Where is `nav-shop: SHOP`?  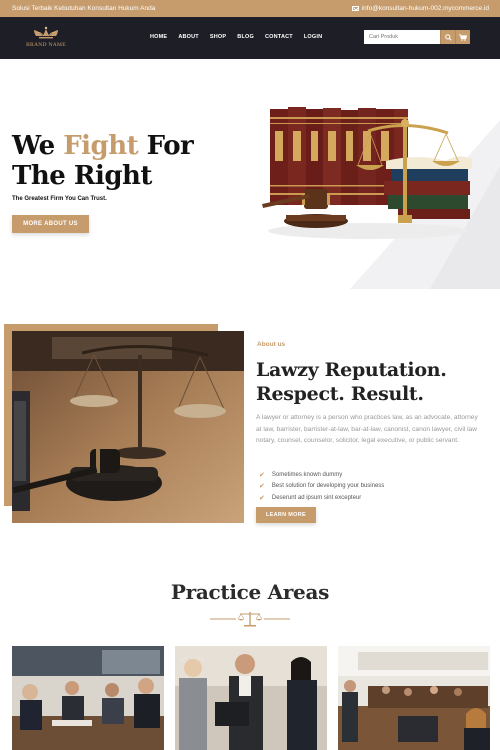
nav-shop: SHOP is located at coordinates (218, 37).